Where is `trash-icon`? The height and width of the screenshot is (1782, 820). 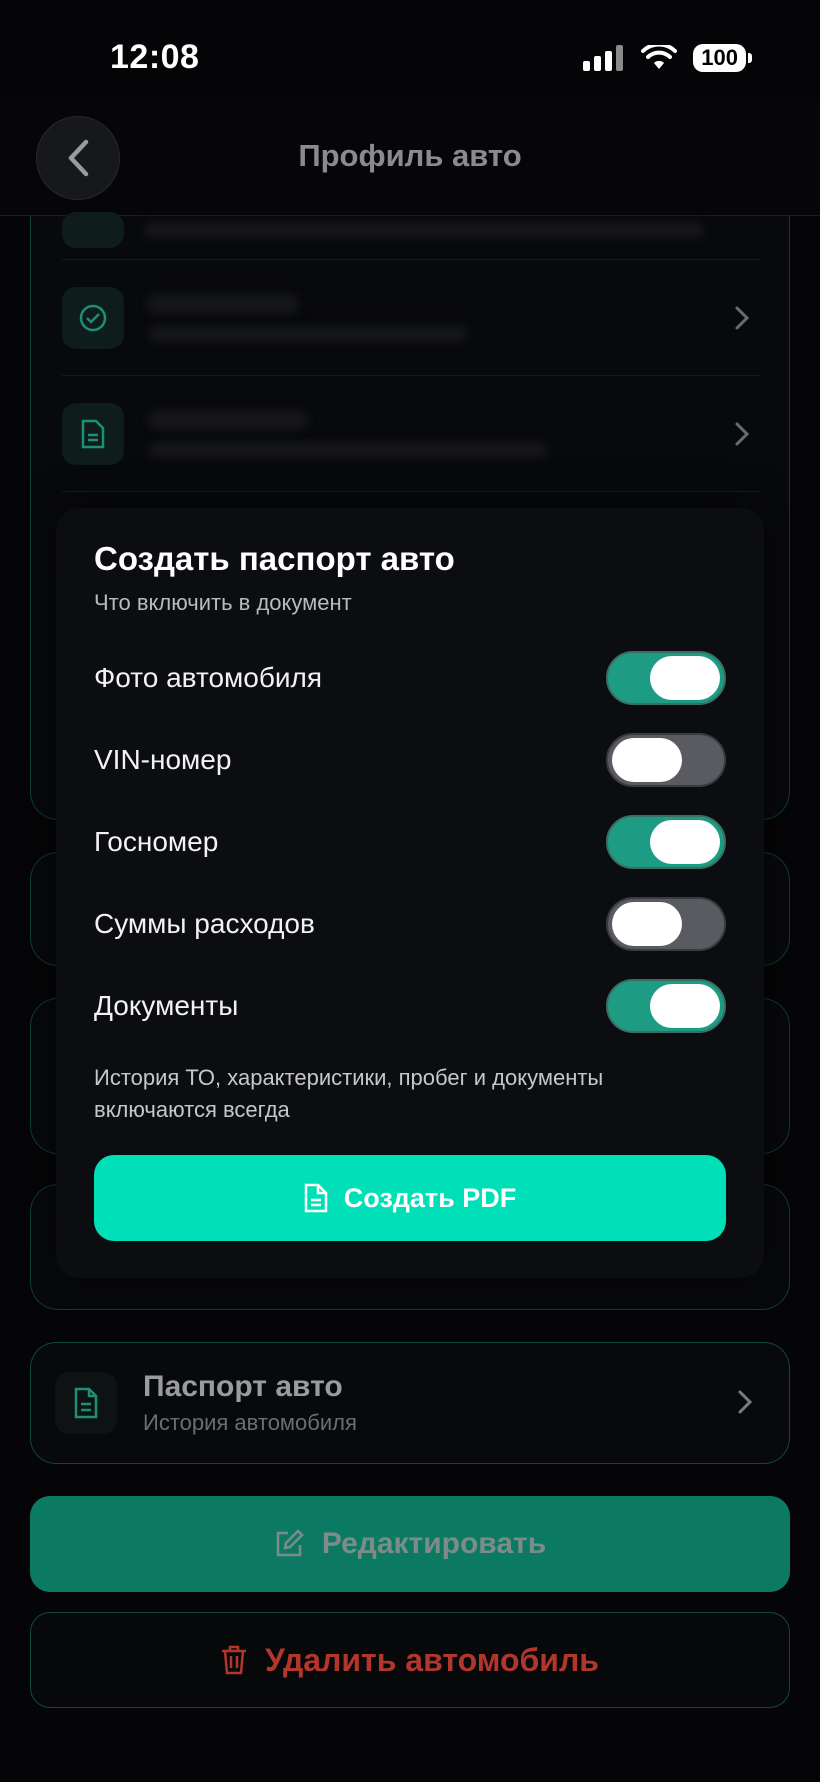
trash-icon is located at coordinates (234, 1660).